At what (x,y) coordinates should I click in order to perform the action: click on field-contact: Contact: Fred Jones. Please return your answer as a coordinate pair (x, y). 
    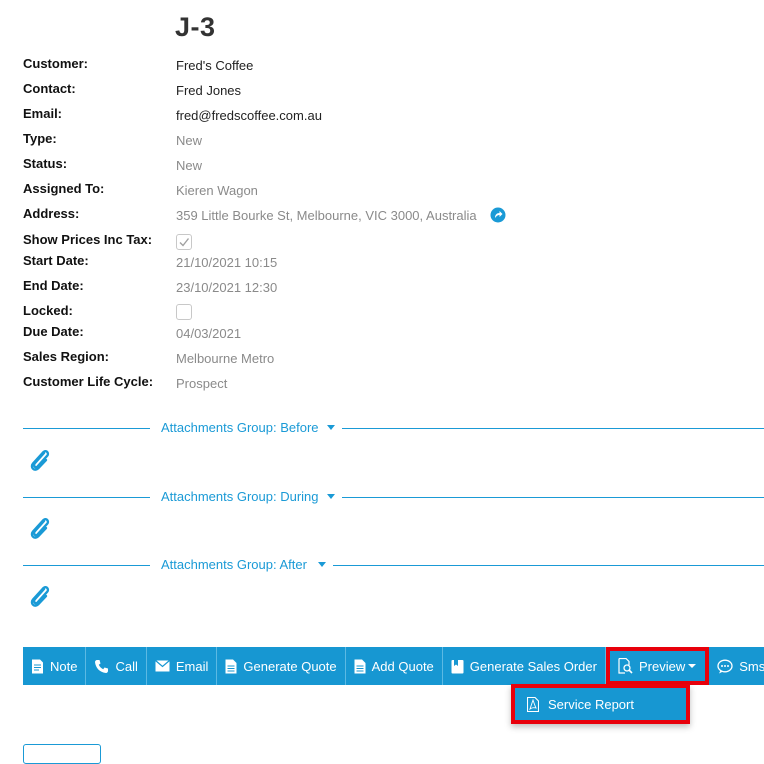
    Looking at the image, I should click on (373, 91).